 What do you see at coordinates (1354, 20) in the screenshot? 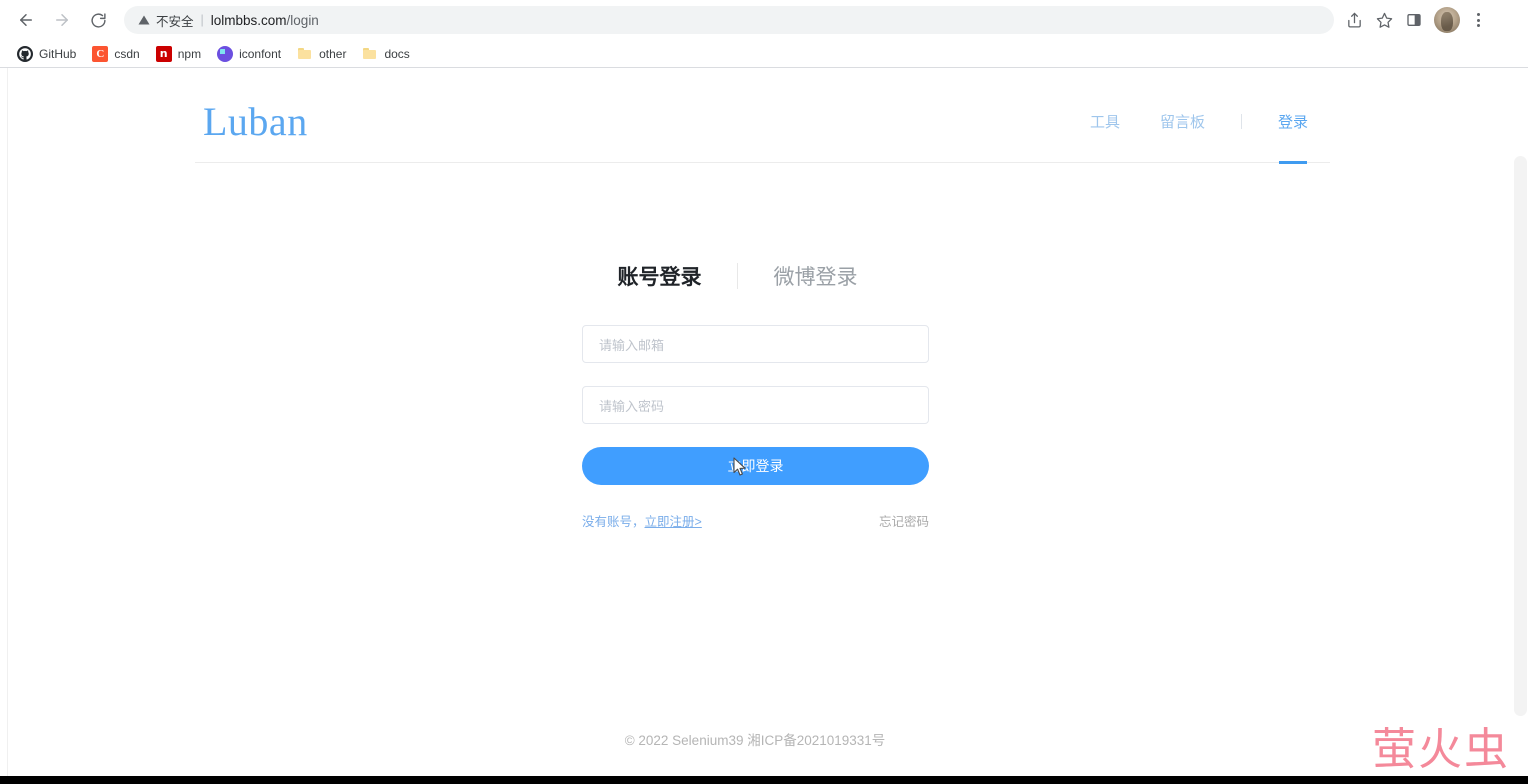
I see `share-icon` at bounding box center [1354, 20].